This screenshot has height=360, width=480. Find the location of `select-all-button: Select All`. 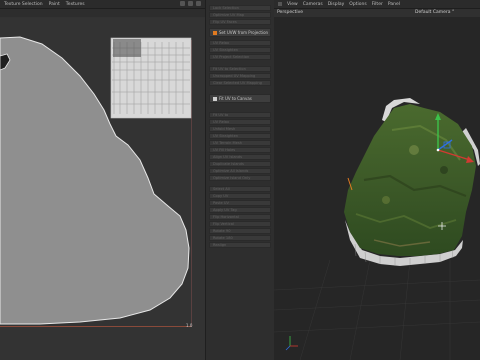

select-all-button: Select All is located at coordinates (240, 189).